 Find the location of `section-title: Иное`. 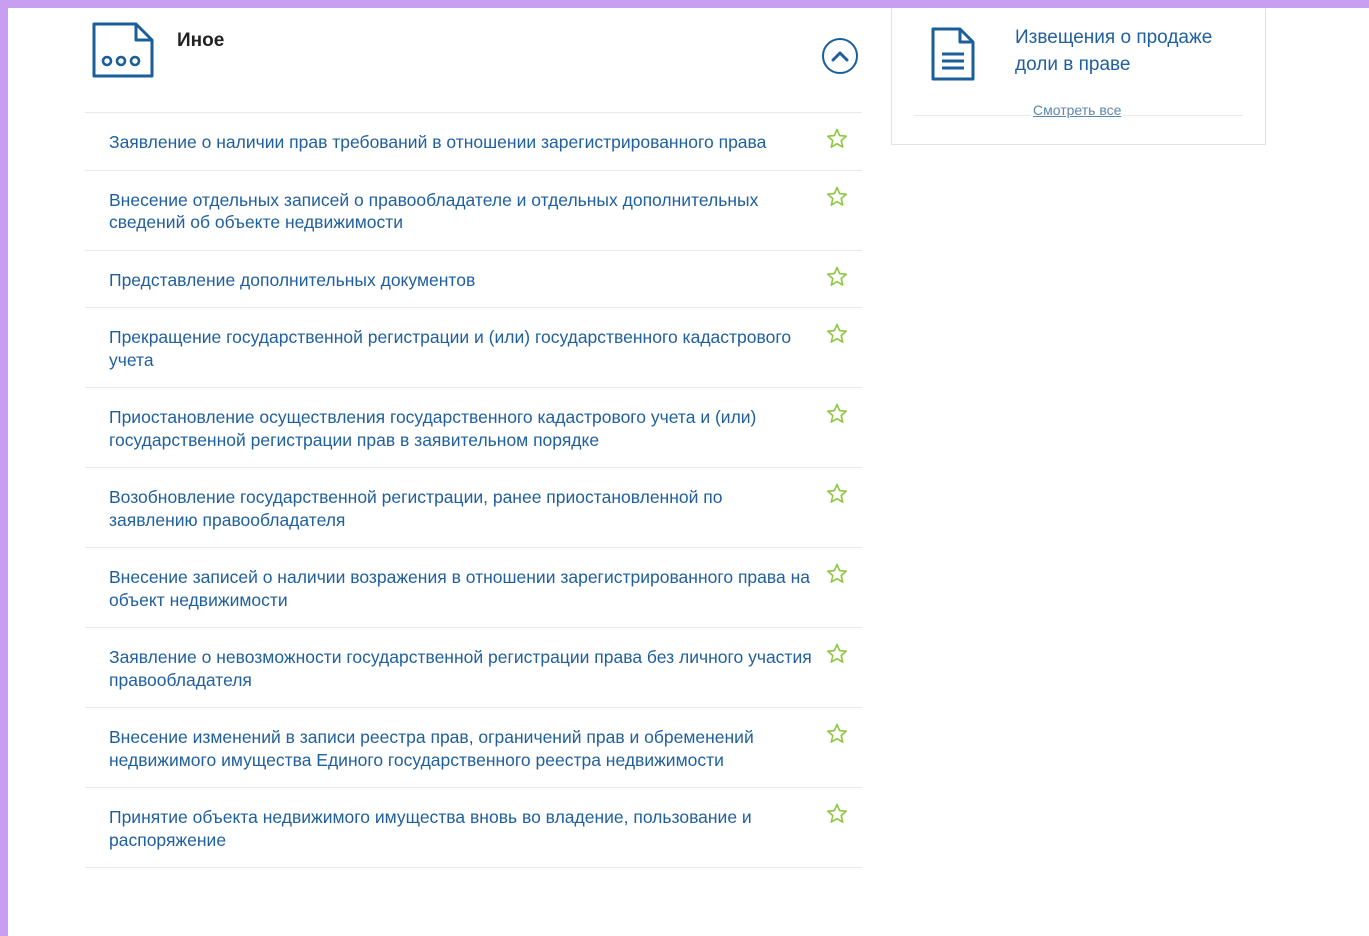

section-title: Иное is located at coordinates (201, 40).